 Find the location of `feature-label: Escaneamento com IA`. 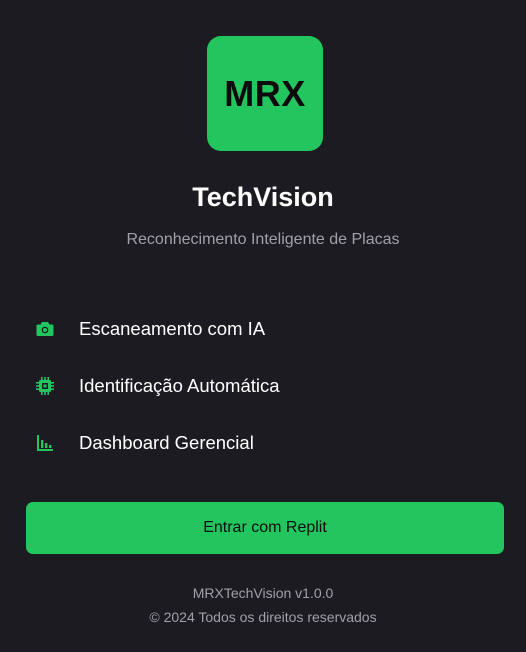

feature-label: Escaneamento com IA is located at coordinates (172, 328).